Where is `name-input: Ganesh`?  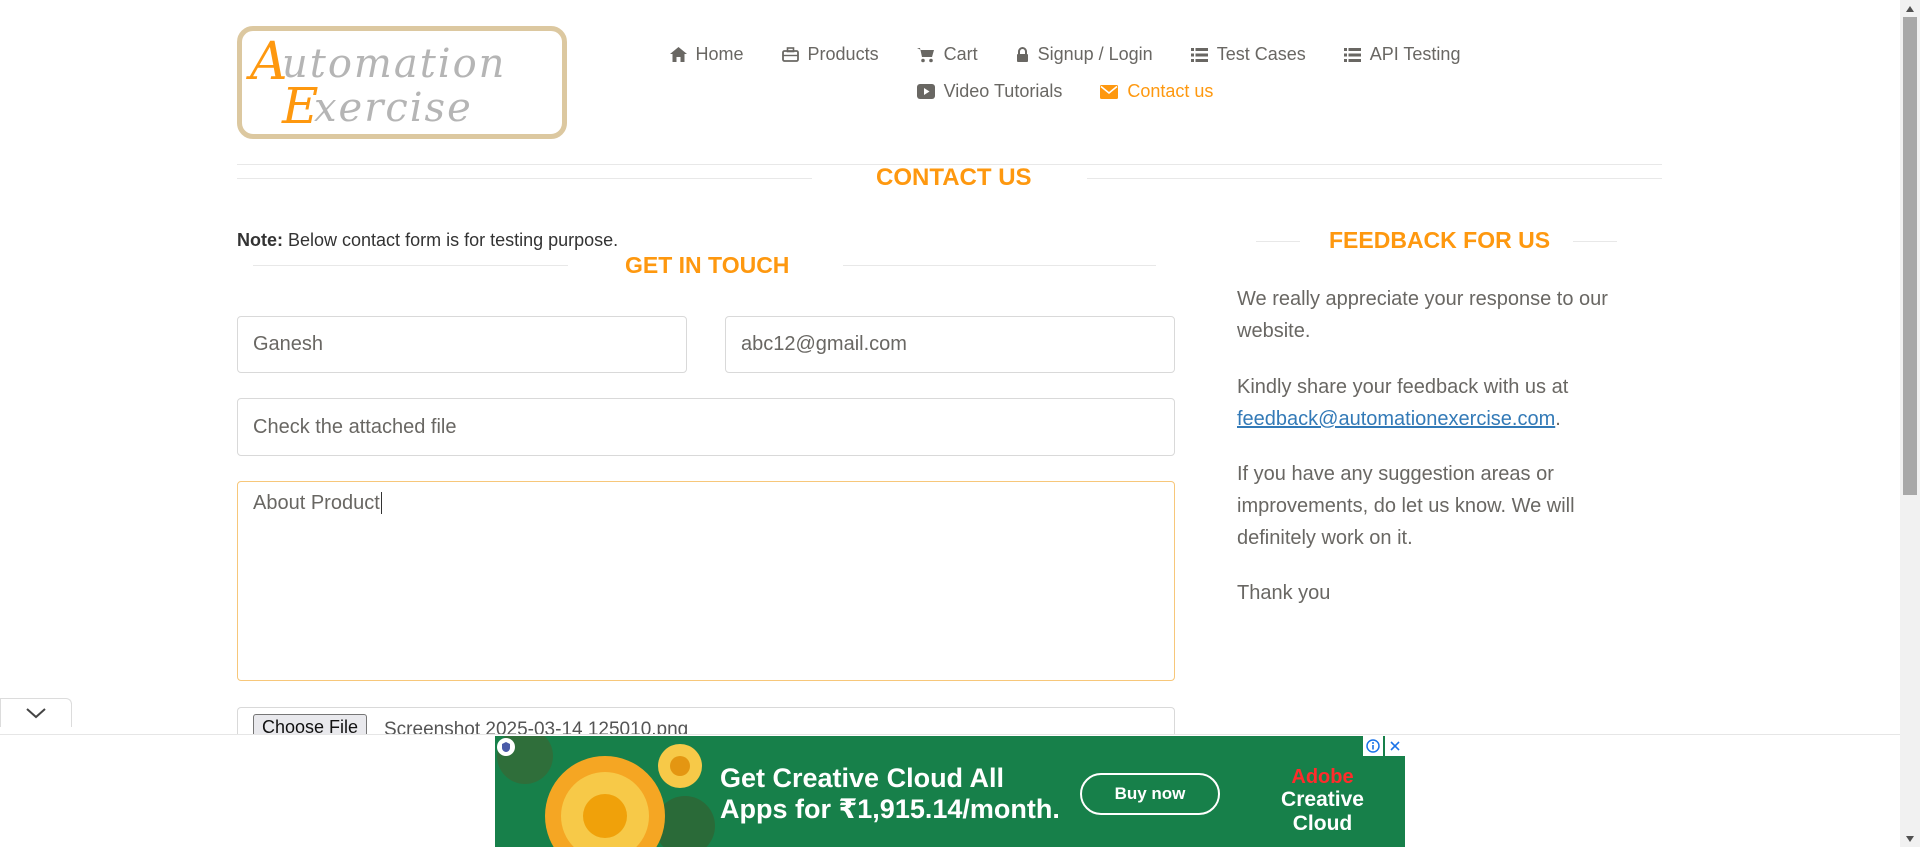 name-input: Ganesh is located at coordinates (462, 344).